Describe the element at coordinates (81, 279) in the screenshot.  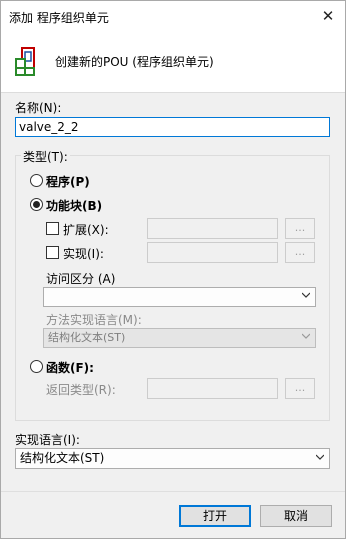
I see `access-label: 访问区分 (A)` at that location.